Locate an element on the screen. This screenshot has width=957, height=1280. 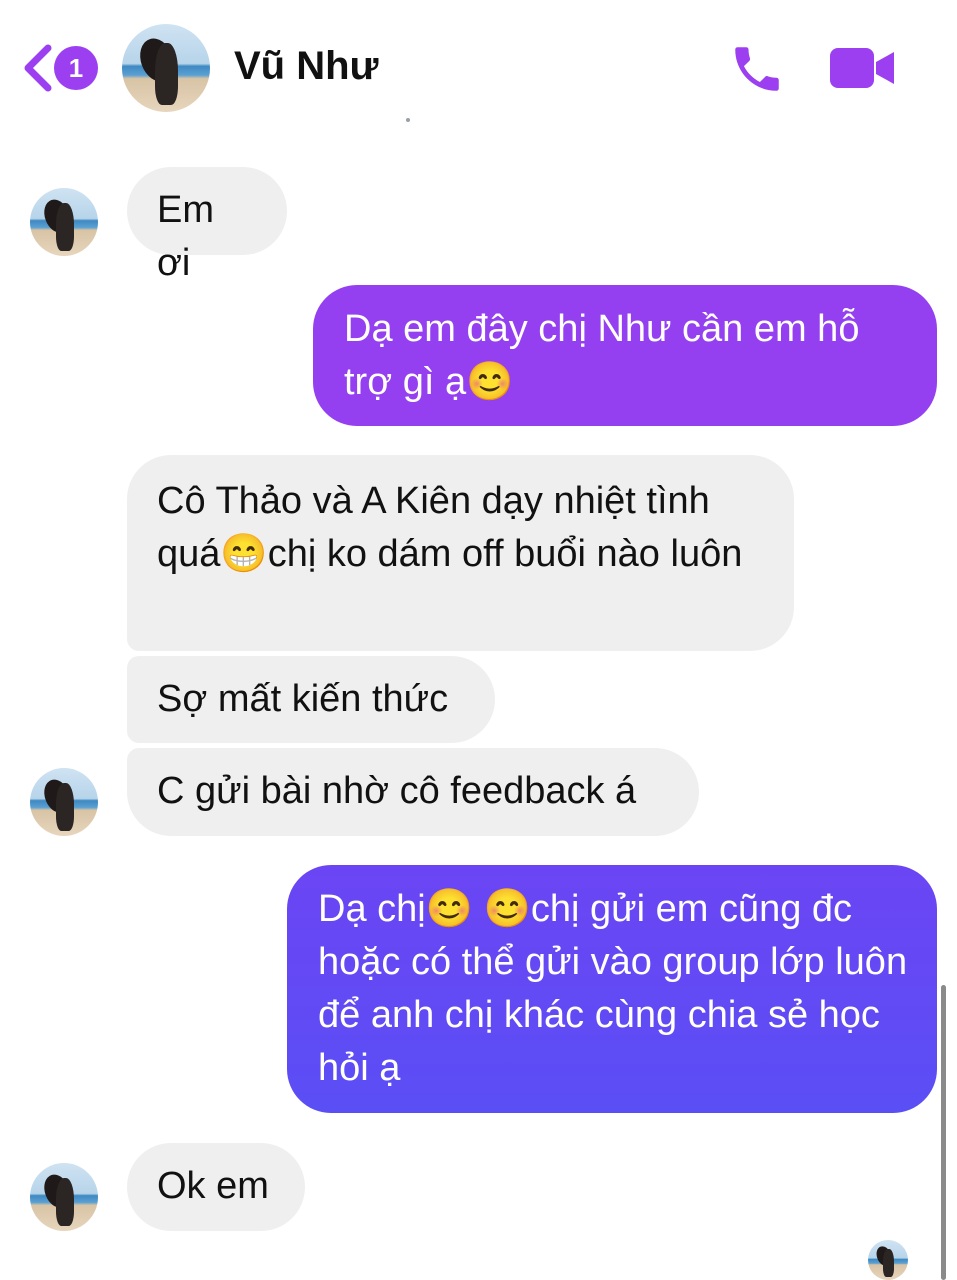
outgoing-message-bubble: Dạ em đây chị Như cần em hỗ trợ gì ạ😊 is located at coordinates (625, 355).